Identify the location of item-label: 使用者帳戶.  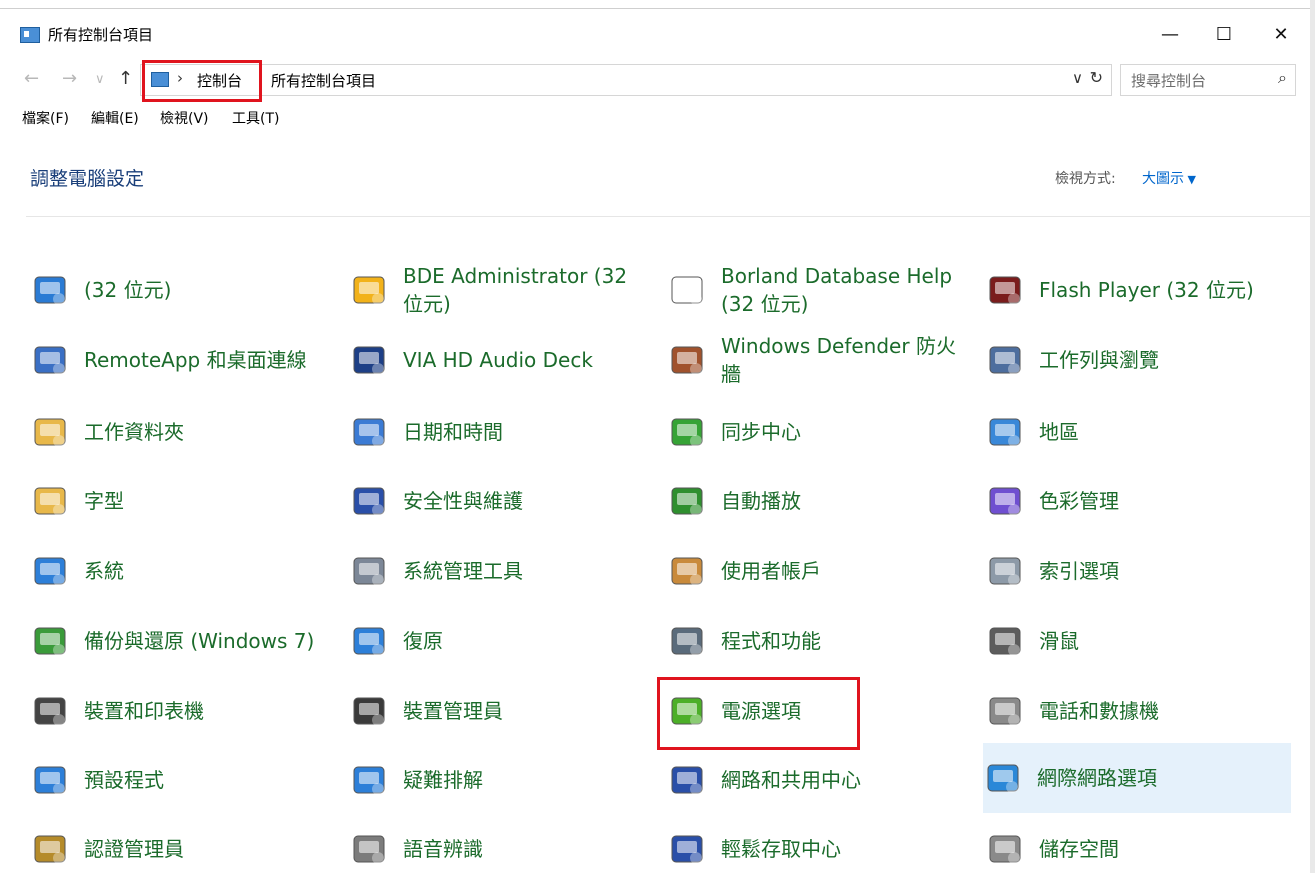
(771, 571).